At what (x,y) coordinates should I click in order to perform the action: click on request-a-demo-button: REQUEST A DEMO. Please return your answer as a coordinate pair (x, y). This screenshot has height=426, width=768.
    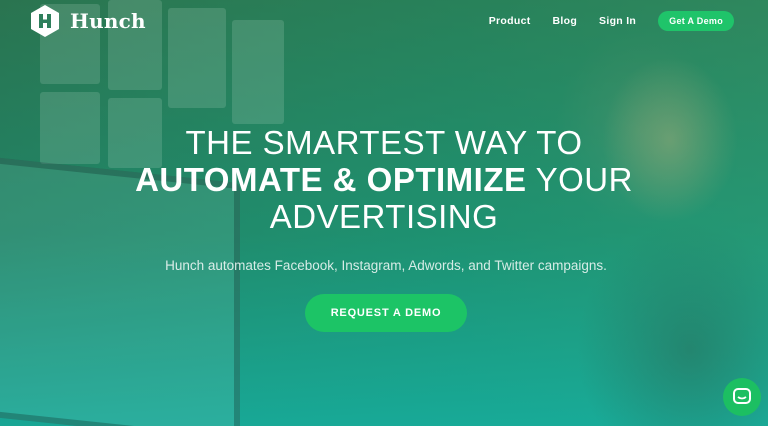
    Looking at the image, I should click on (386, 313).